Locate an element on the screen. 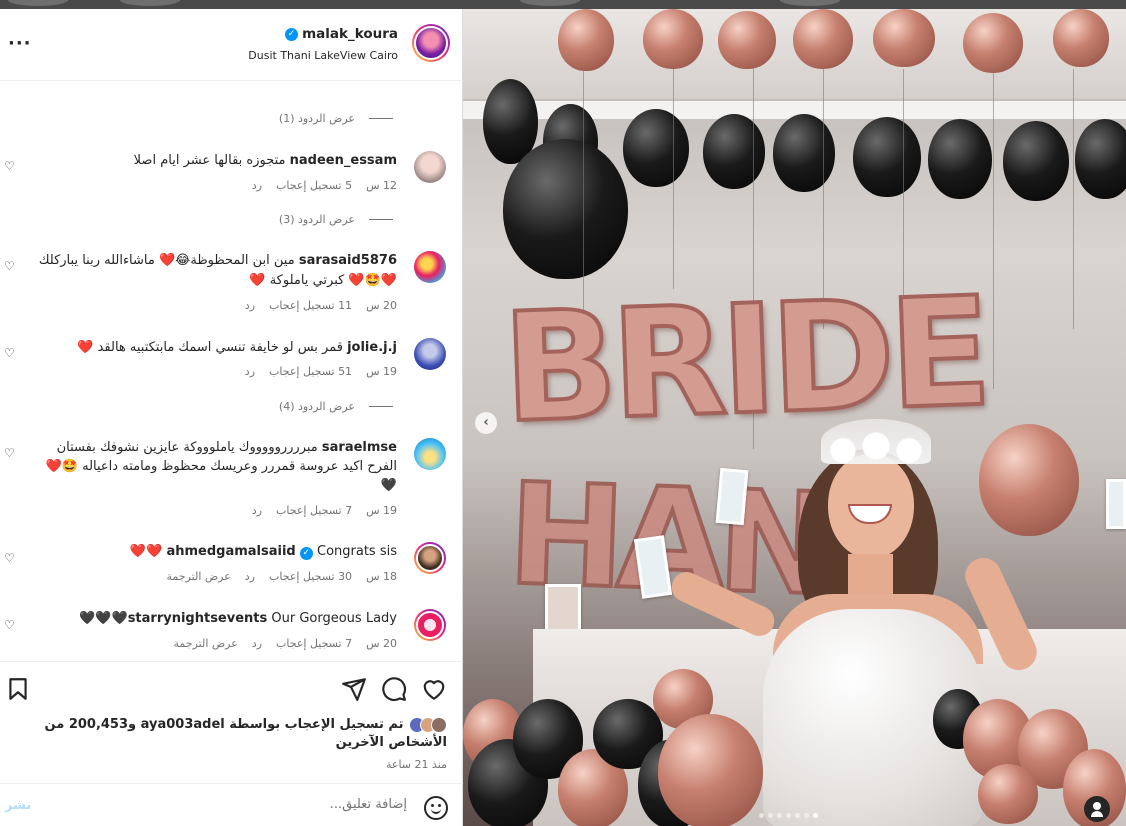 The height and width of the screenshot is (826, 1126). user-tag-icon is located at coordinates (1097, 809).